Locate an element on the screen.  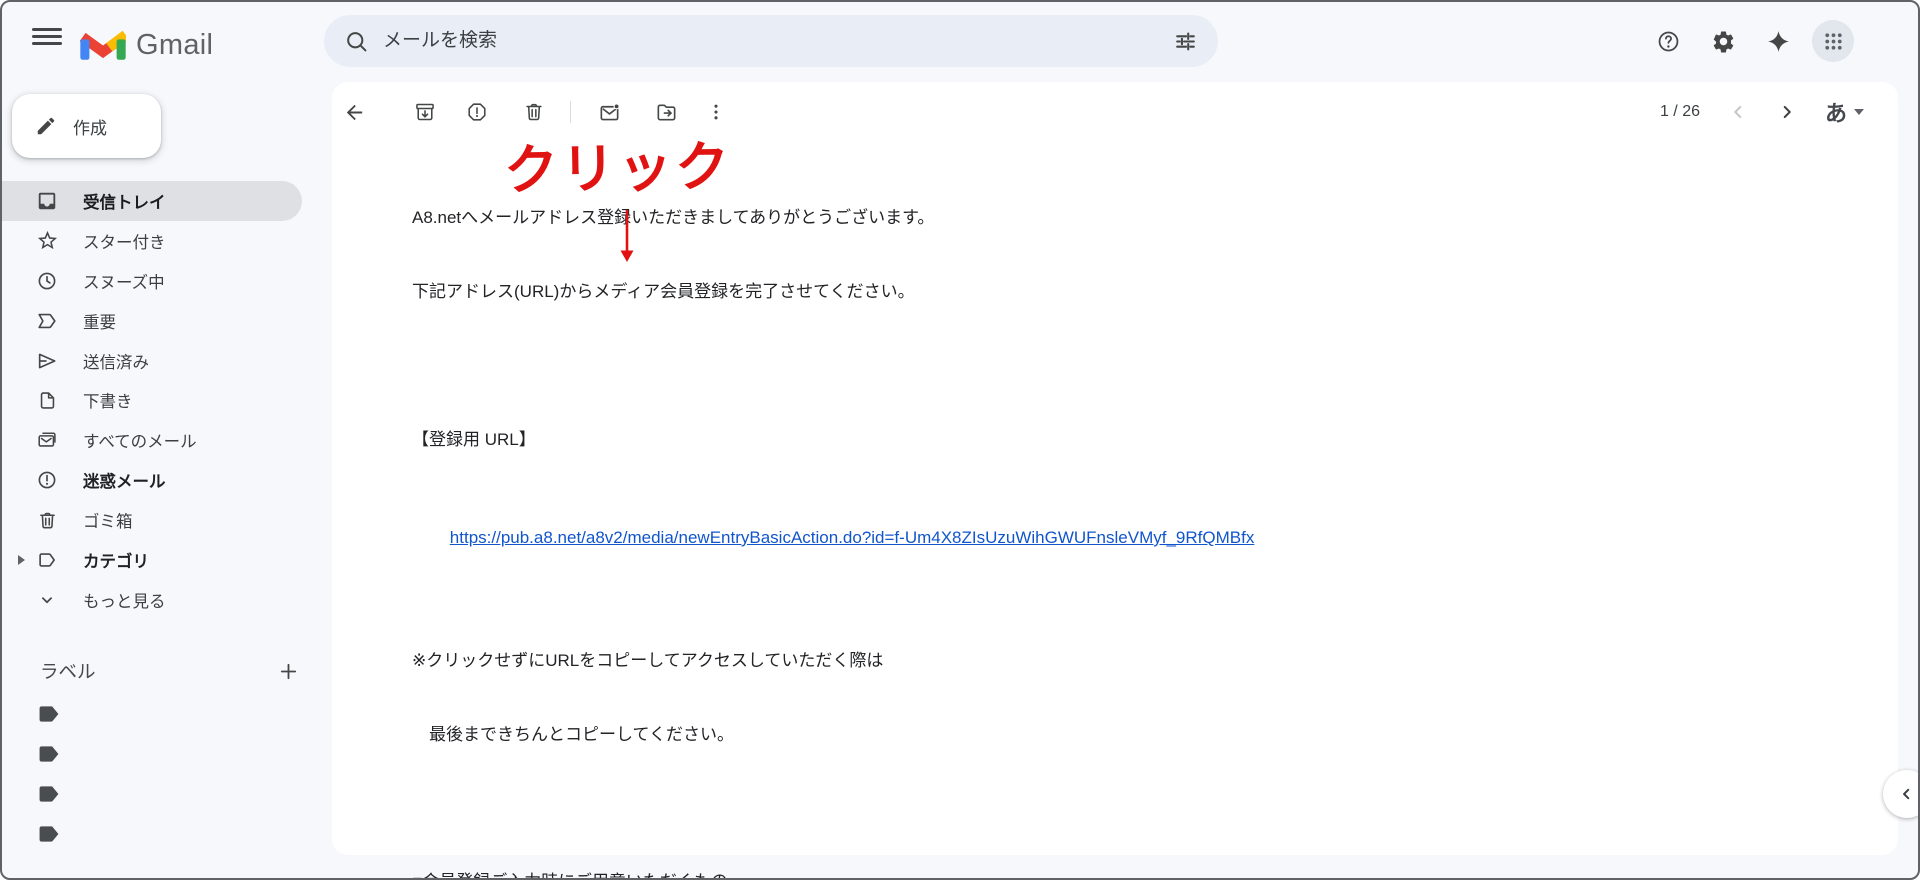
label-list is located at coordinates (49, 774).